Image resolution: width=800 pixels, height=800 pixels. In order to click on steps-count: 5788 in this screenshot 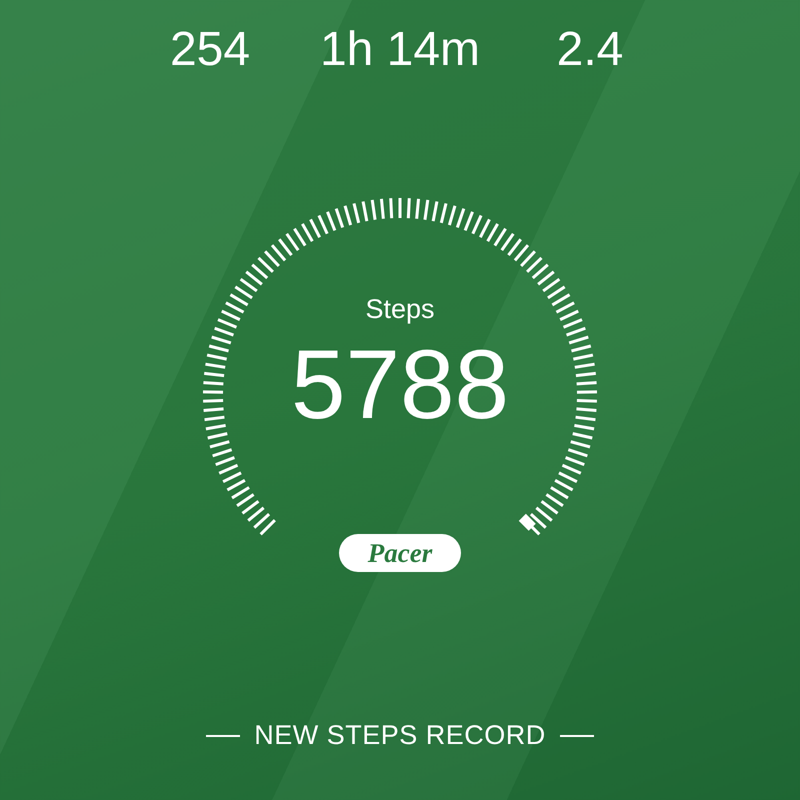, I will do `click(399, 384)`.